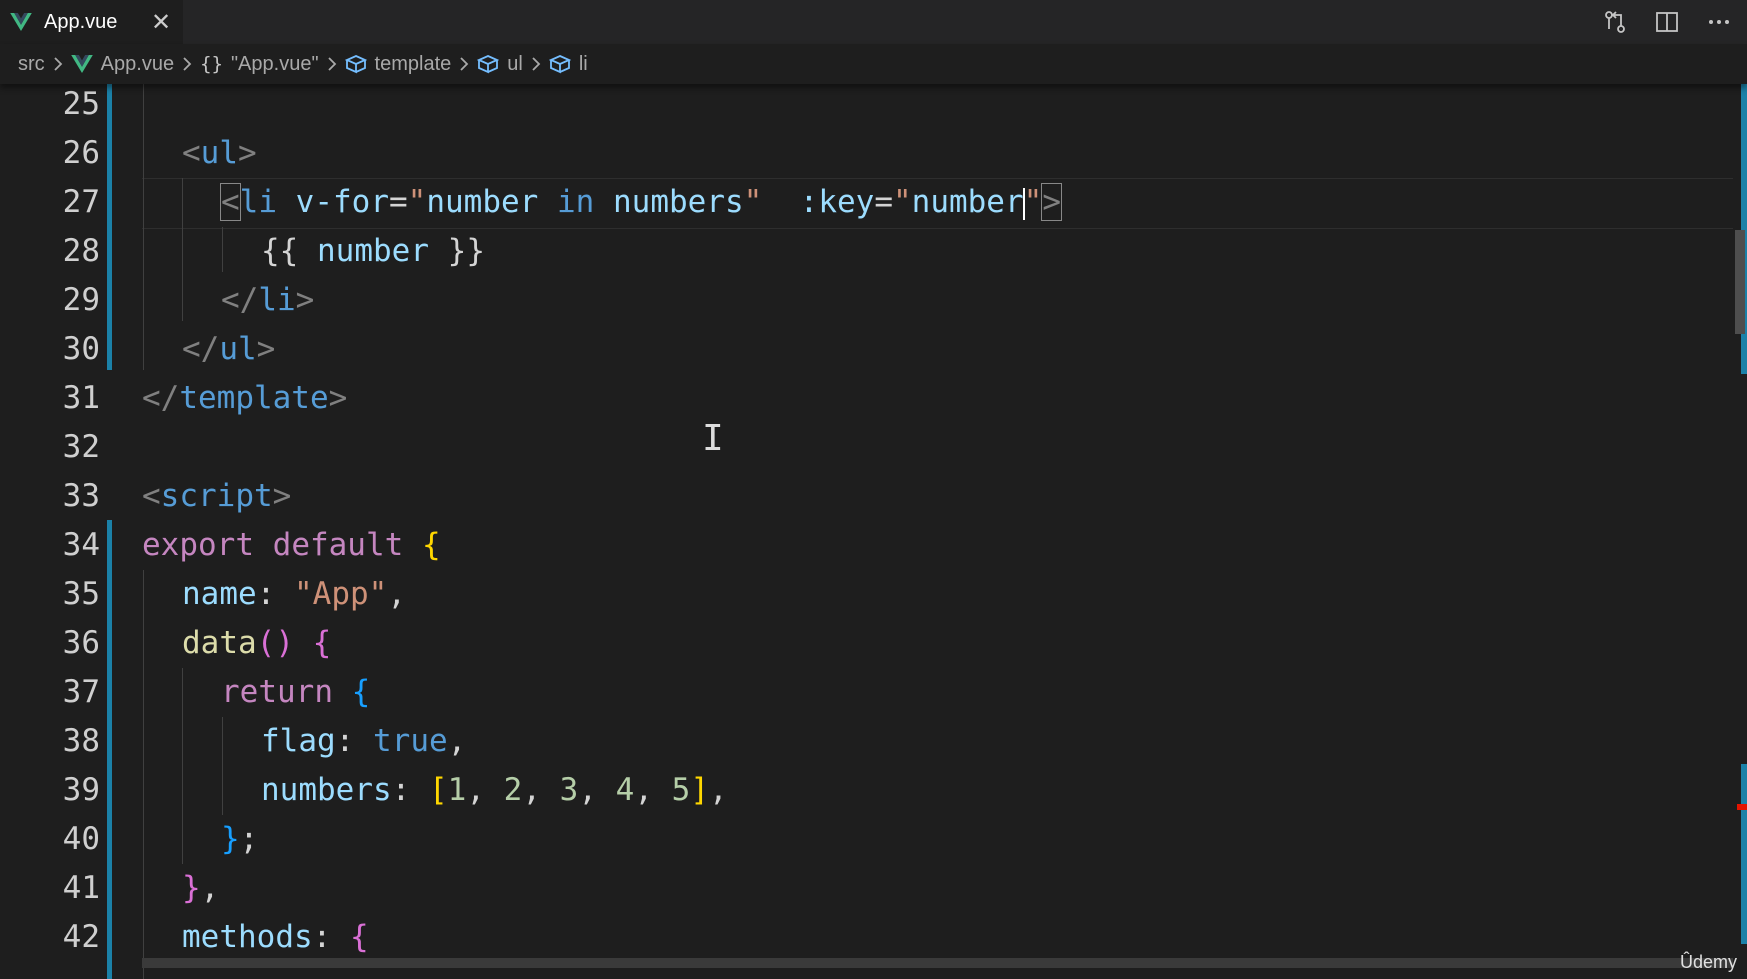  What do you see at coordinates (81, 447) in the screenshot?
I see `line-number: 32` at bounding box center [81, 447].